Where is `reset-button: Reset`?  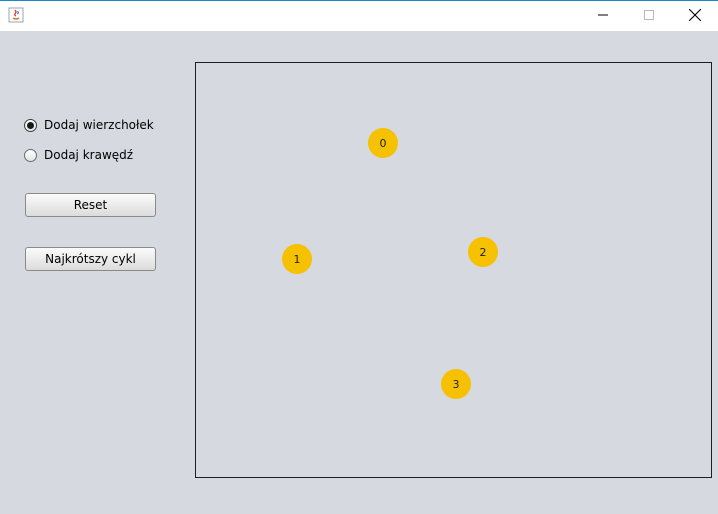 reset-button: Reset is located at coordinates (90, 205).